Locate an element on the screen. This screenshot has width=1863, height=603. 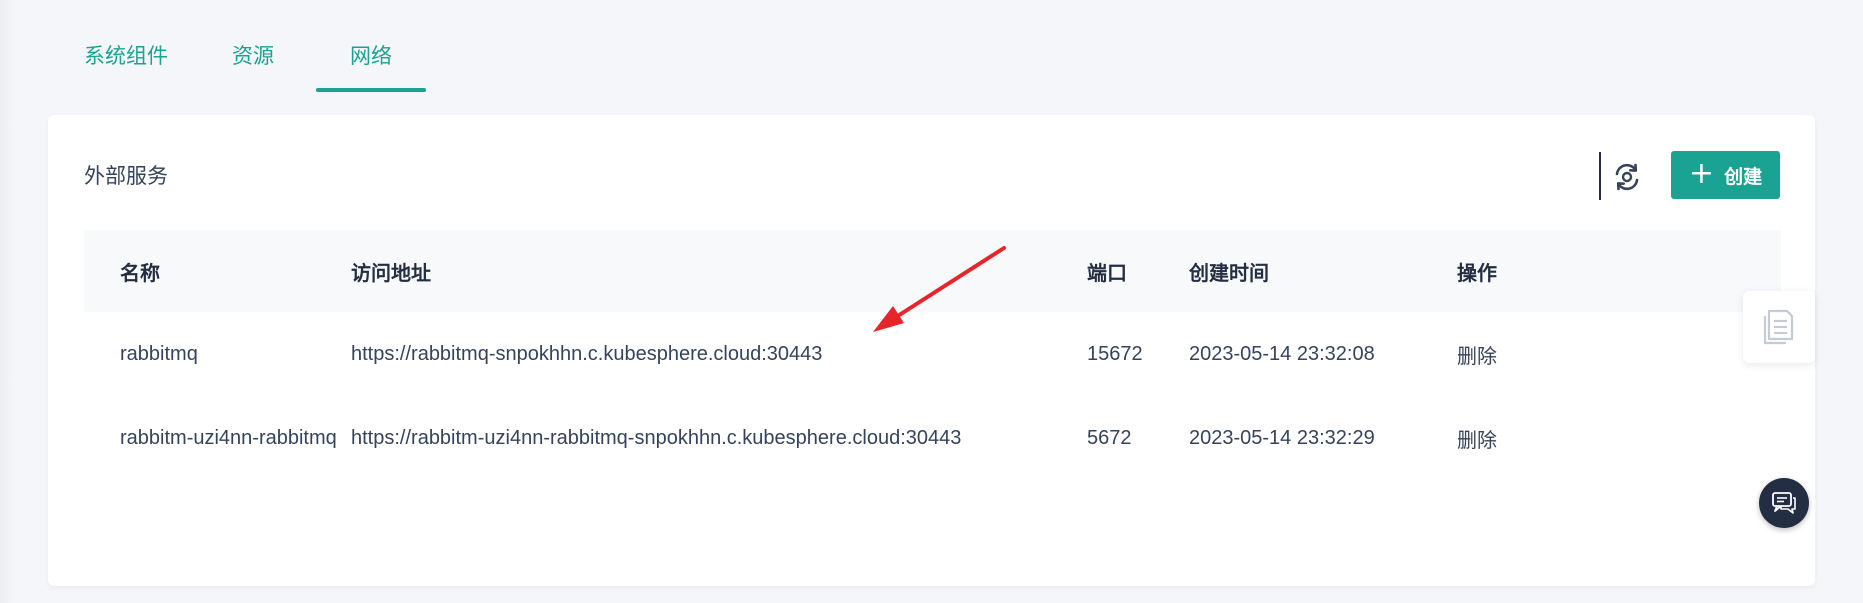
header-name: 名称 is located at coordinates (140, 272).